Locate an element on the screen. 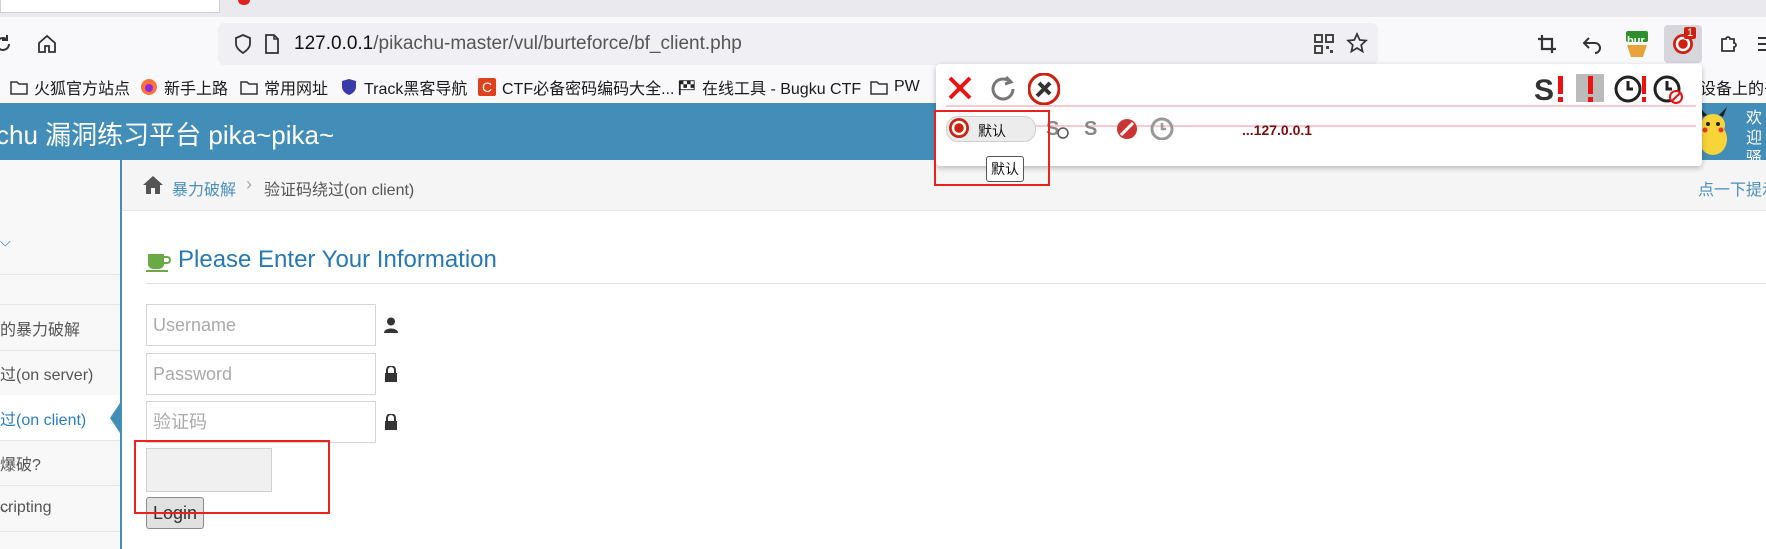 The image size is (1766, 549). sidebar-item-label: 过(on client) is located at coordinates (43, 420).